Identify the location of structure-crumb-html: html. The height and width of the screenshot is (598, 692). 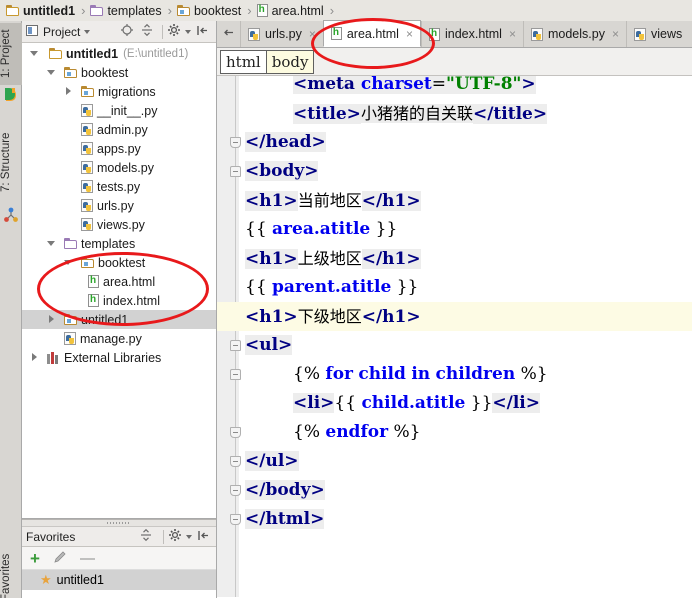
(243, 61).